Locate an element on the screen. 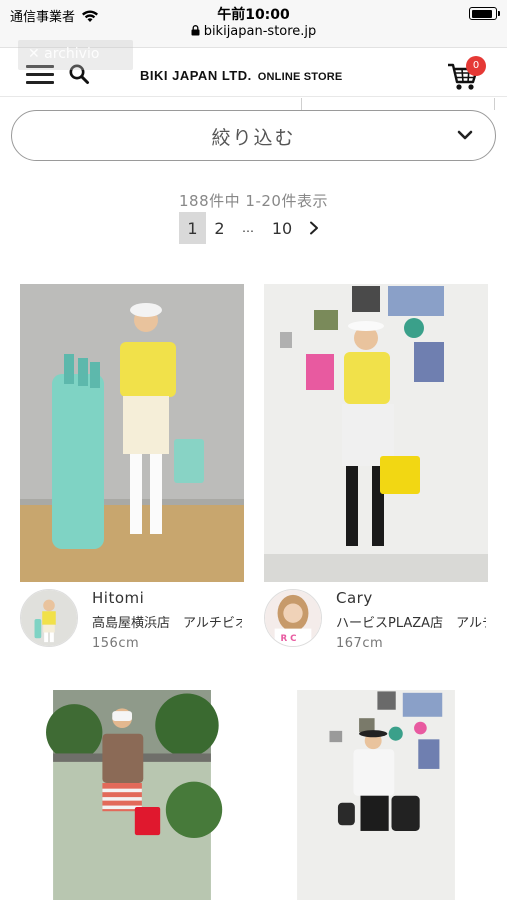 The width and height of the screenshot is (507, 900). clock: 午前10:00 is located at coordinates (253, 15).